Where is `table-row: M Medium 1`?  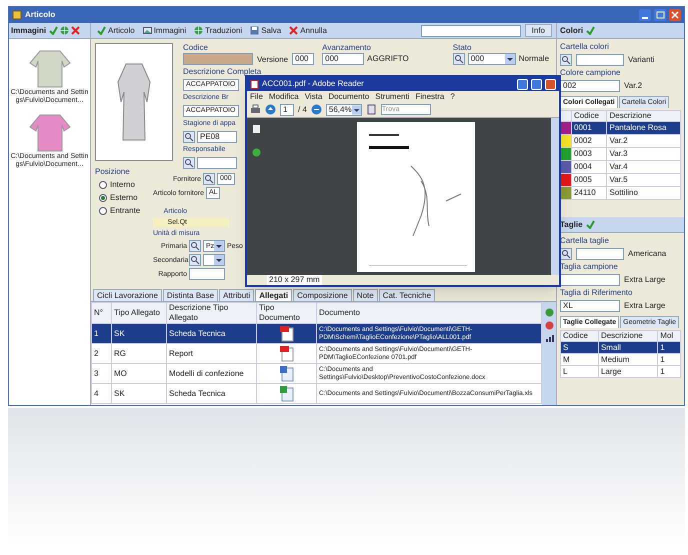 table-row: M Medium 1 is located at coordinates (620, 360).